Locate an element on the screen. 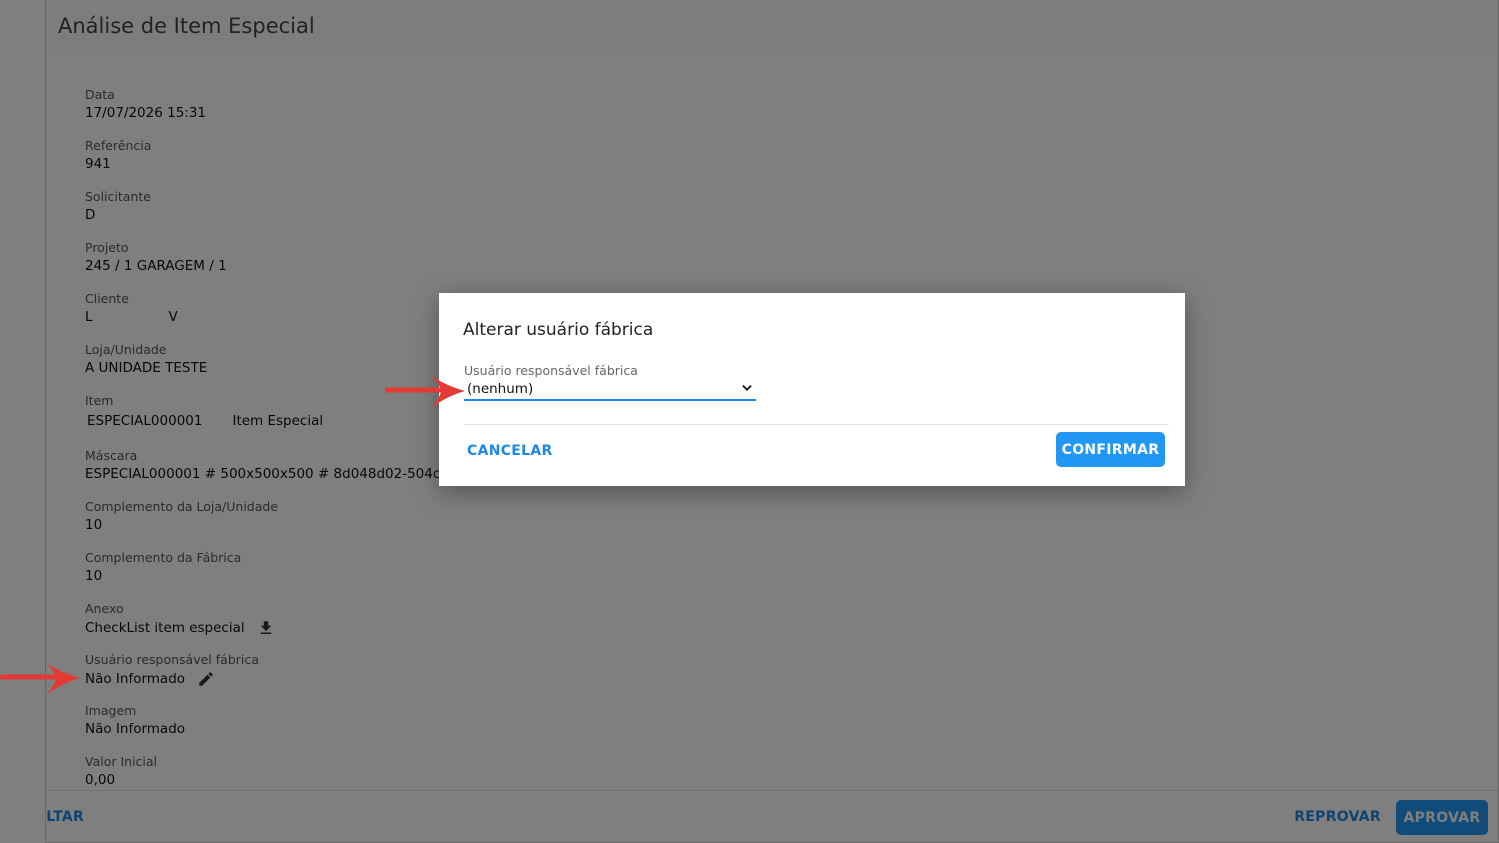 The height and width of the screenshot is (843, 1499). user-select: (nenhum) is located at coordinates (610, 390).